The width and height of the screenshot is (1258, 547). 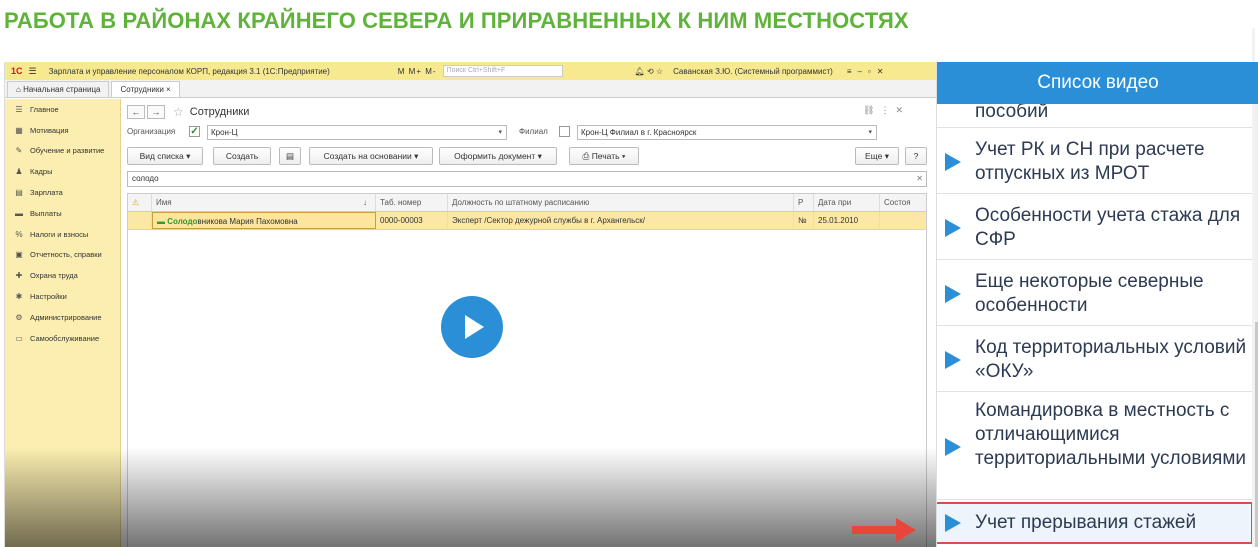 I want to click on warning-col-icon: ⚠, so click(x=140, y=202).